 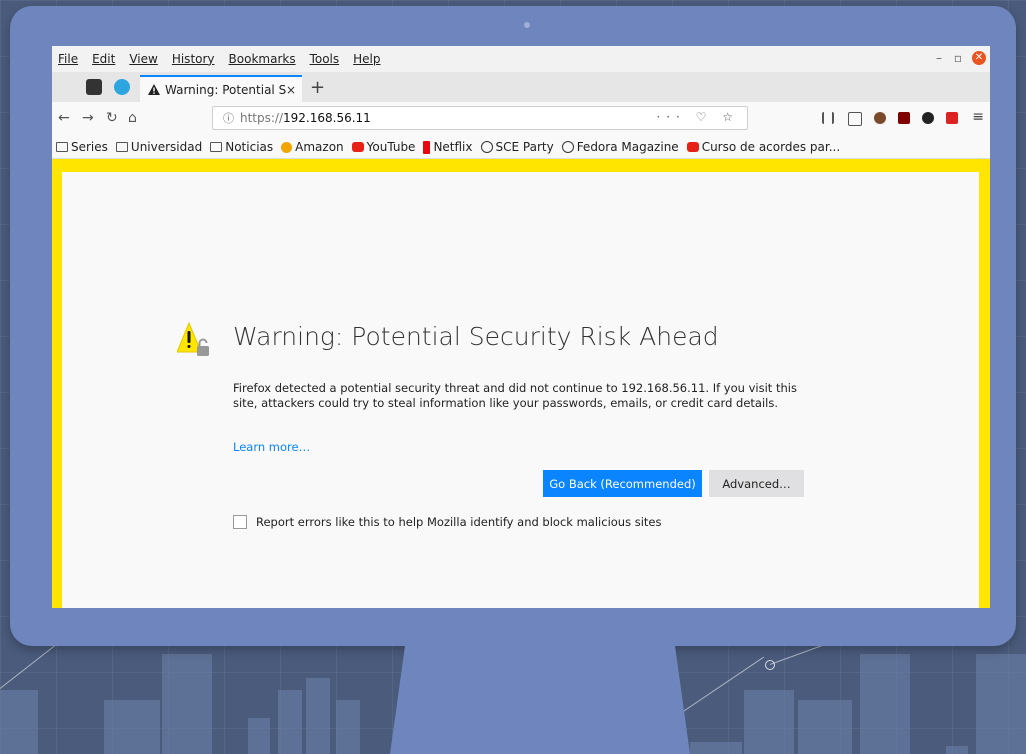 I want to click on menu-edit: Edit, so click(x=103, y=59).